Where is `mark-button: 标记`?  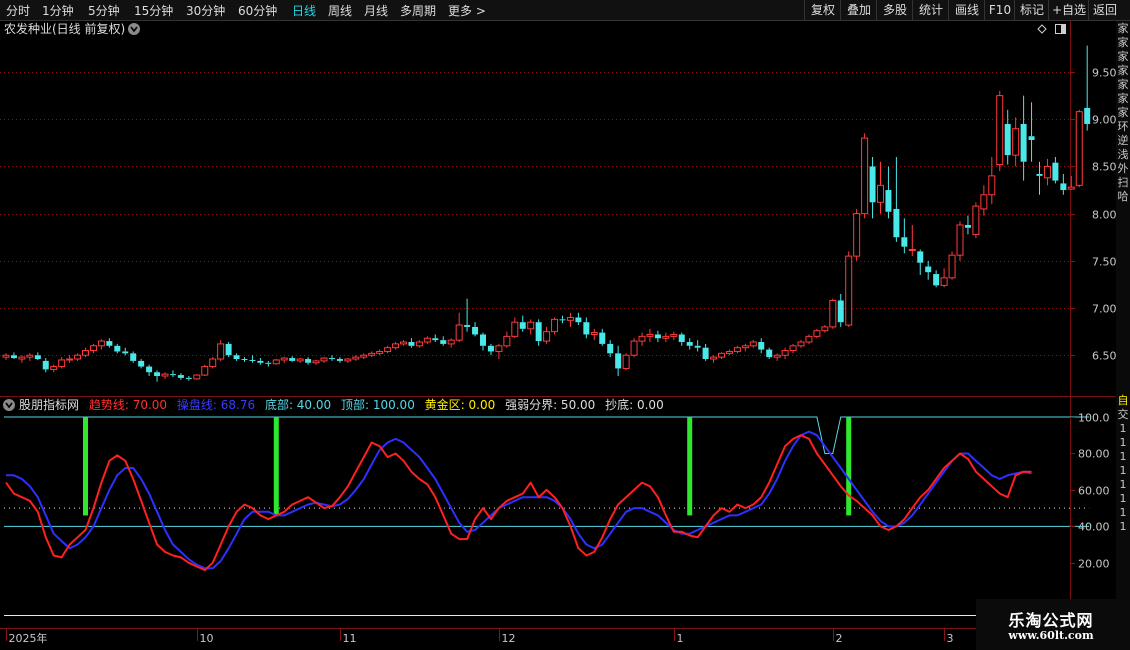
mark-button: 标记 is located at coordinates (1031, 10).